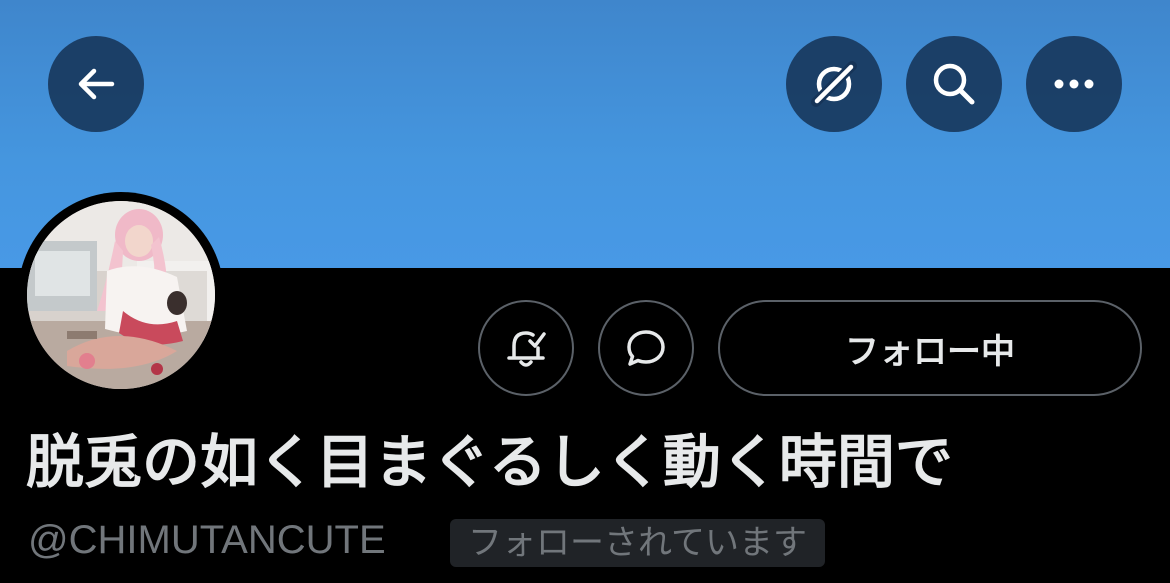 The image size is (1170, 583). I want to click on search-icon, so click(954, 84).